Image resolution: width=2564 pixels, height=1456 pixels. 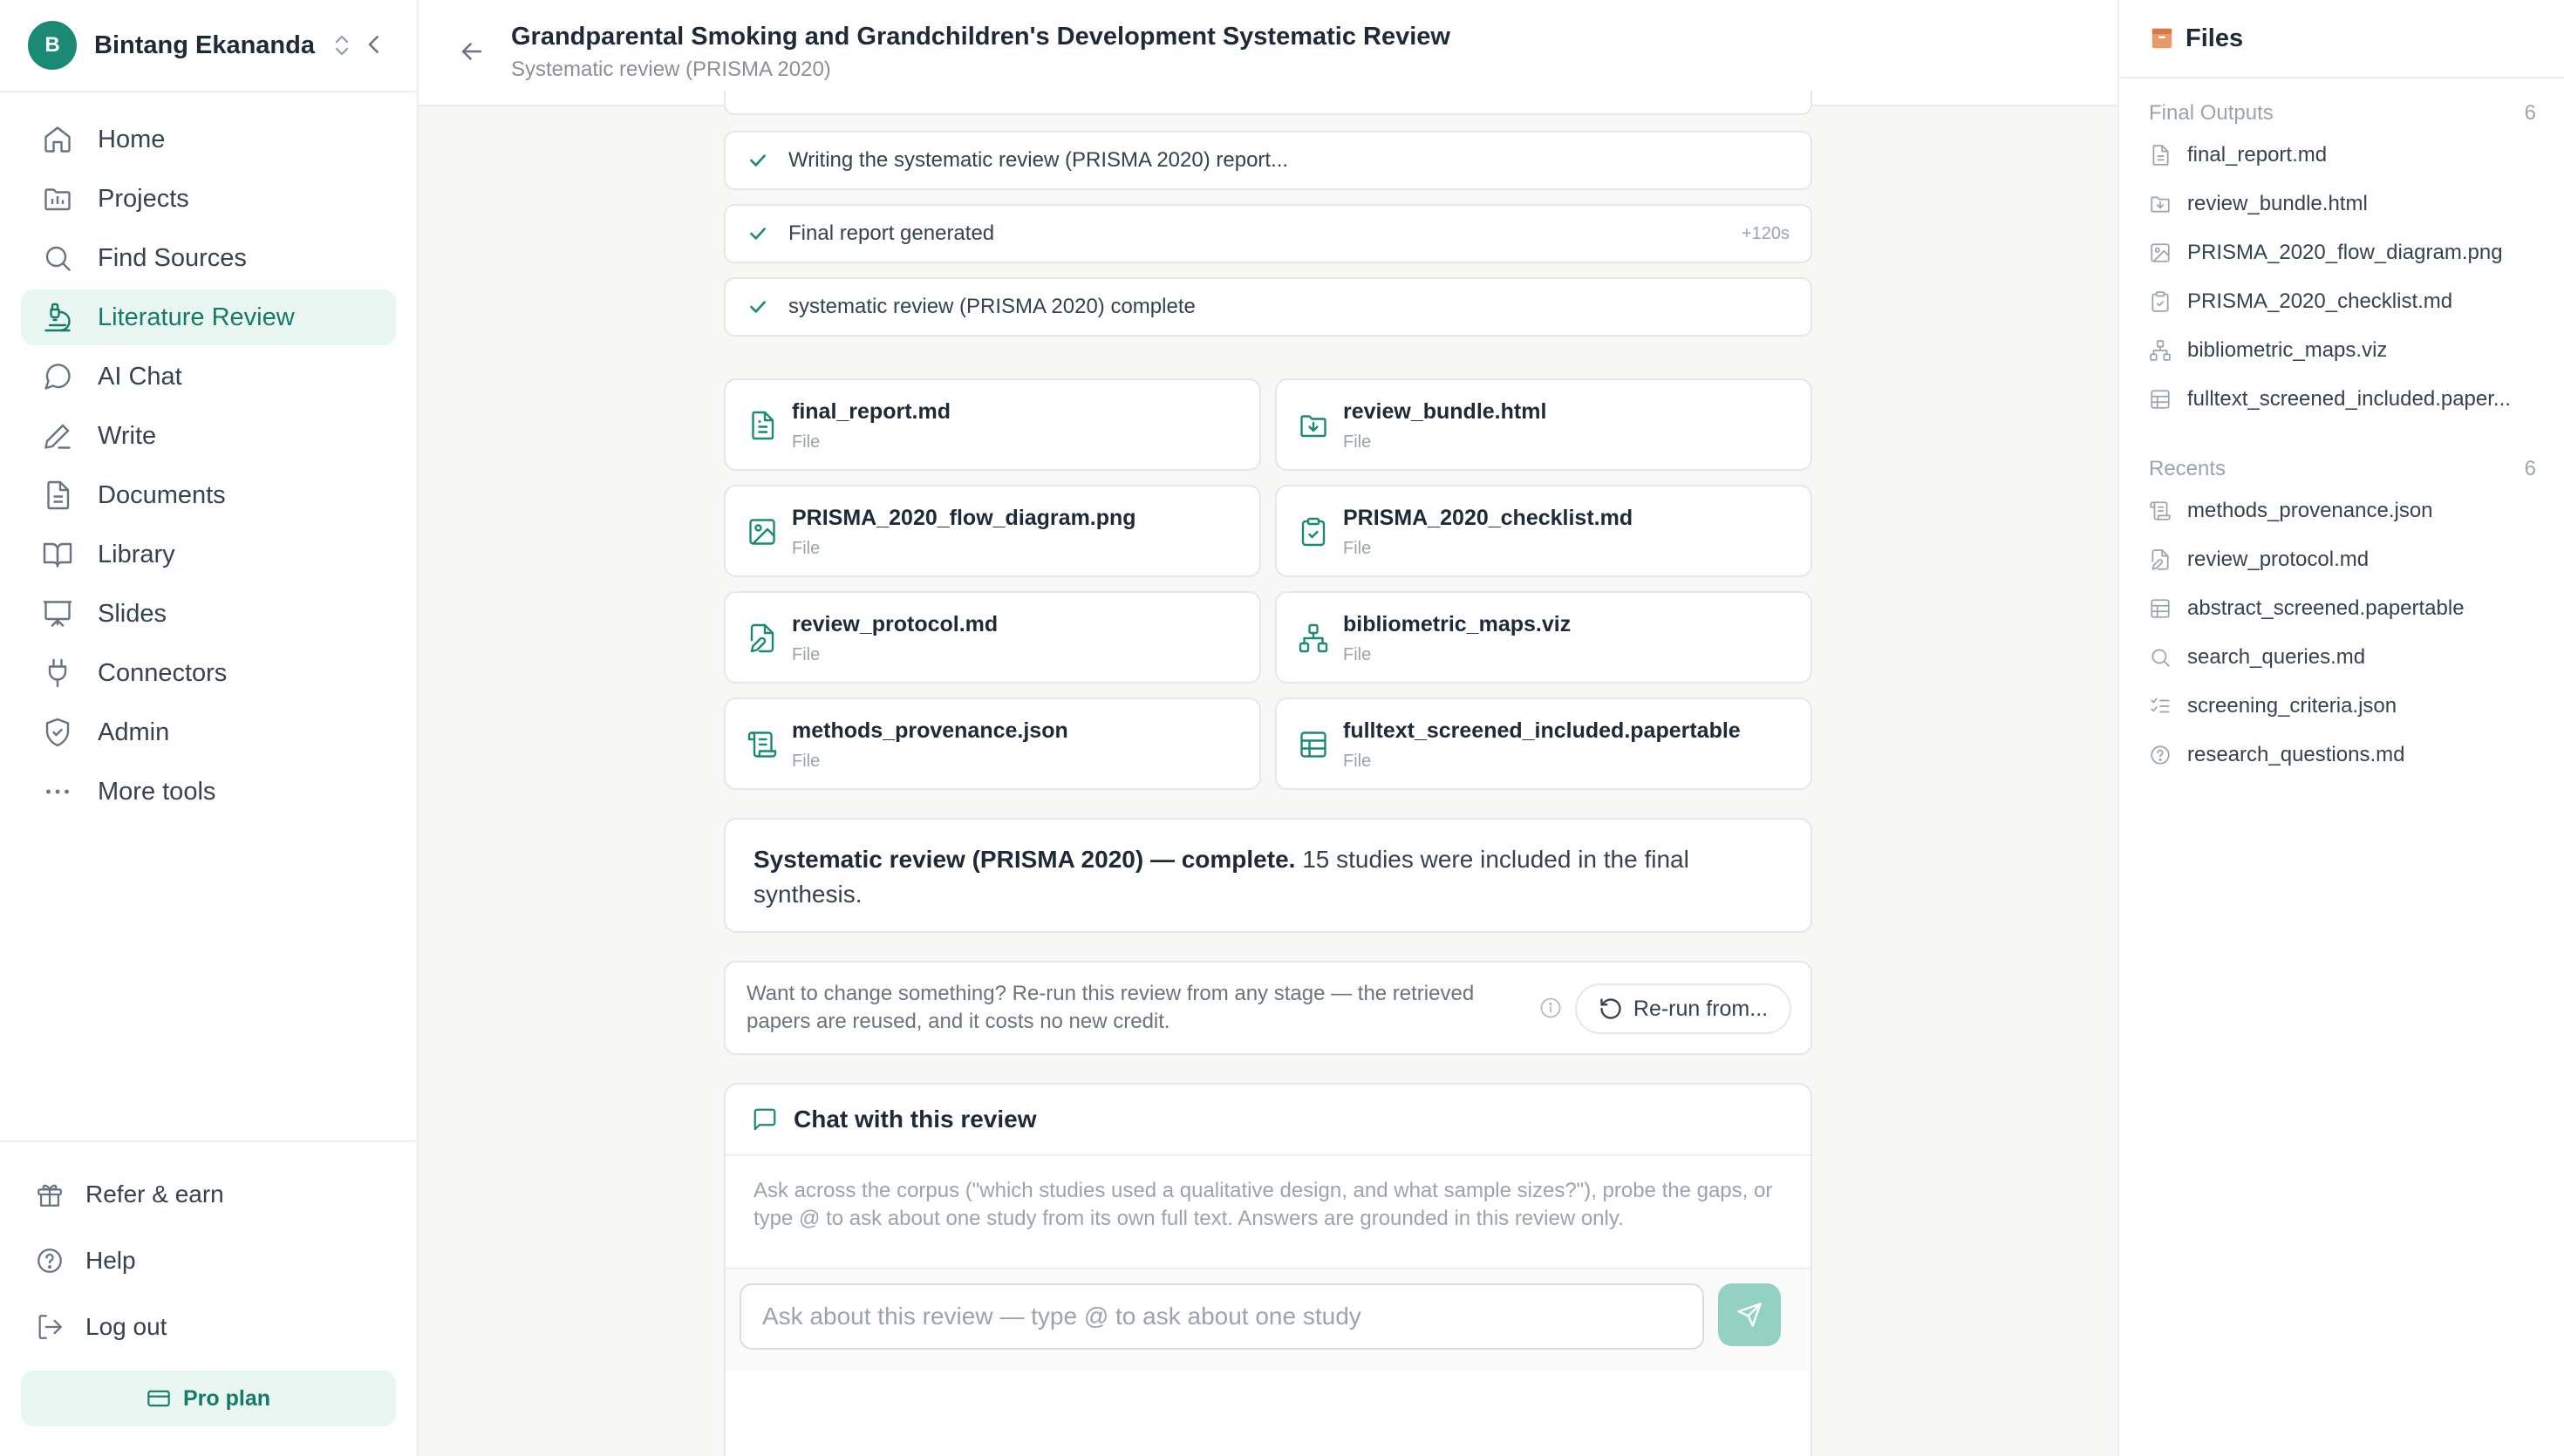 What do you see at coordinates (50, 1261) in the screenshot?
I see `help-icon` at bounding box center [50, 1261].